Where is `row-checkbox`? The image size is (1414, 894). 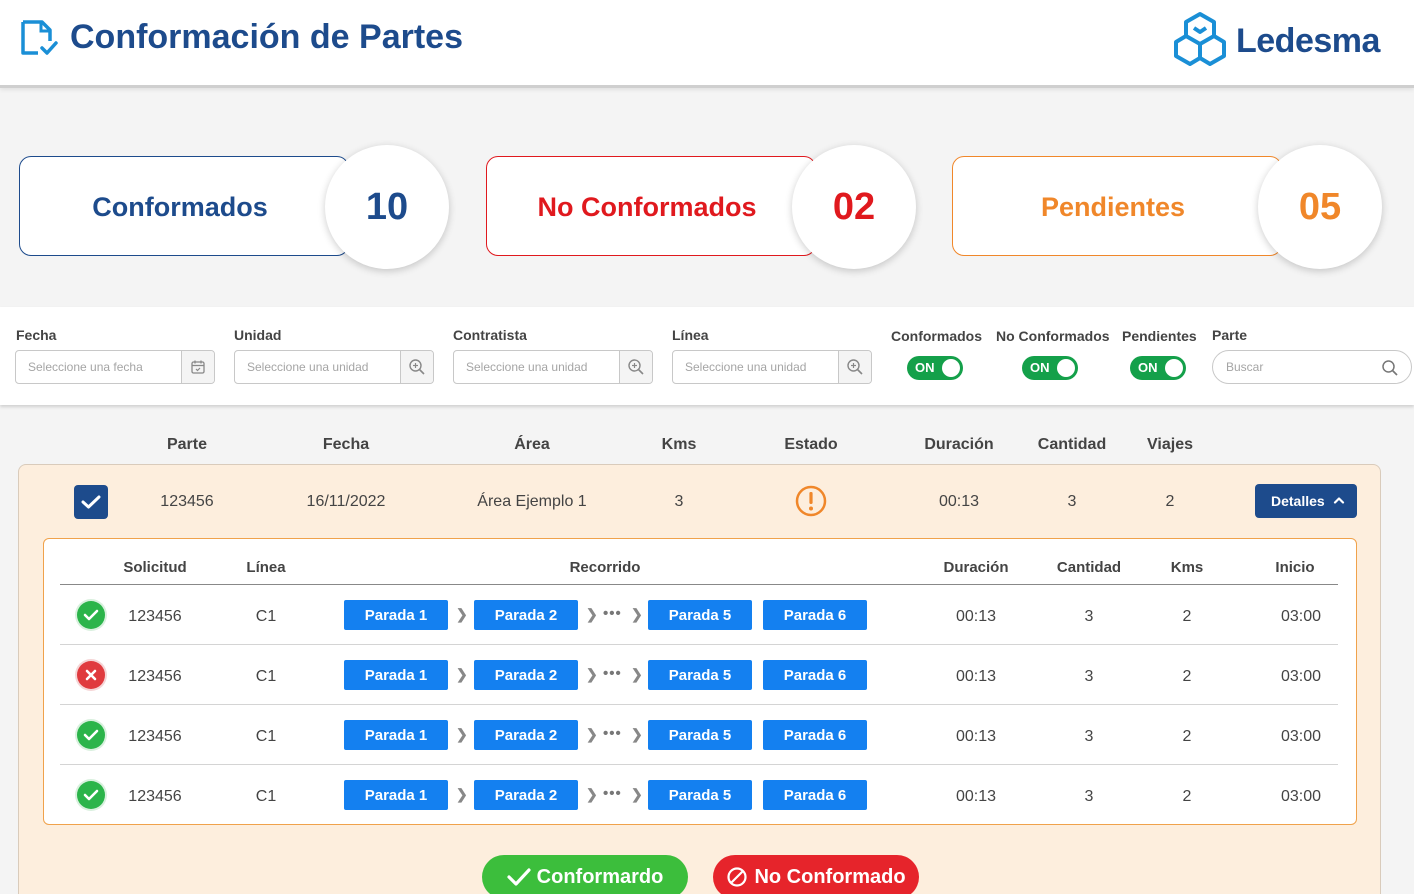 row-checkbox is located at coordinates (91, 502).